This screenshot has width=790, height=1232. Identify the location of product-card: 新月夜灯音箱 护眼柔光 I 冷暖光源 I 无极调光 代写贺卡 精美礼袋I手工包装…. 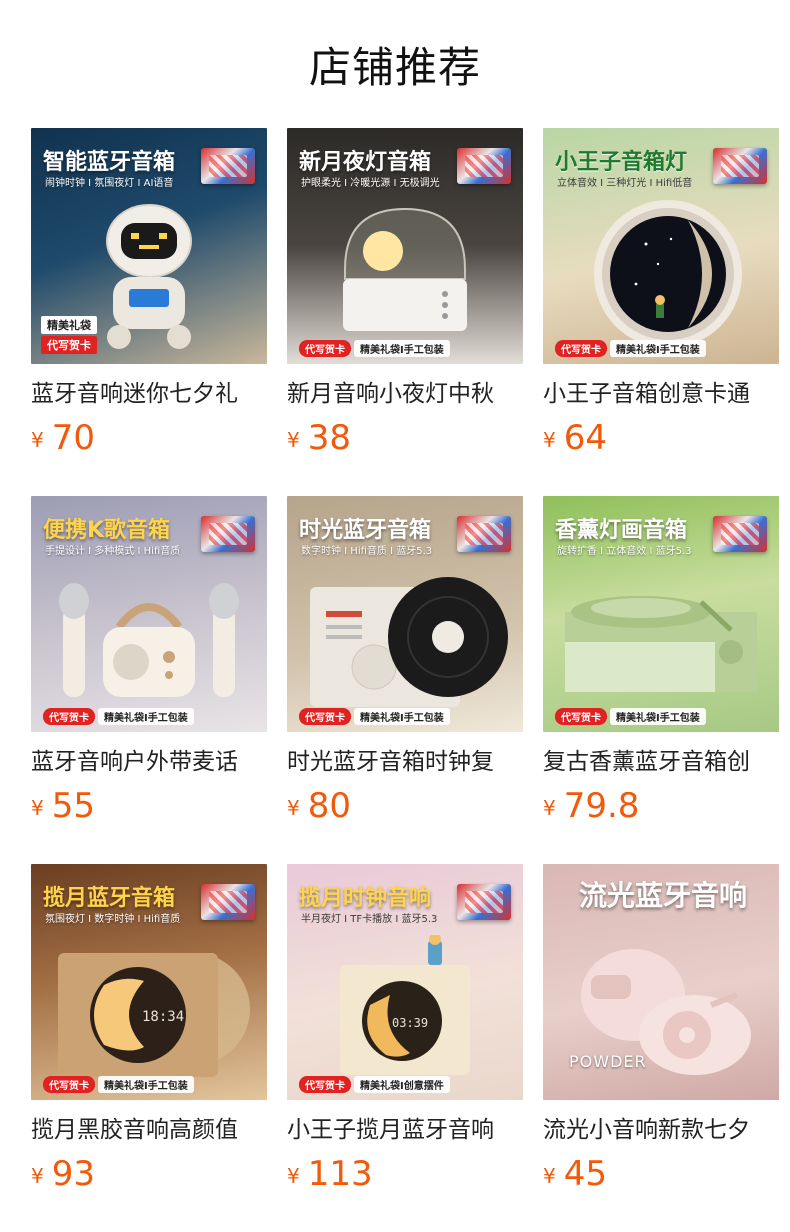
(405, 312).